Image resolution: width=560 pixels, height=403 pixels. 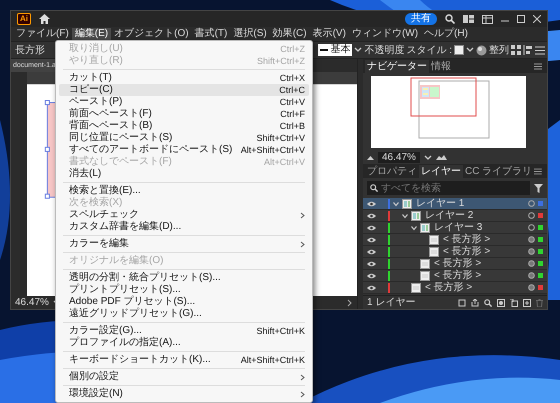 I want to click on menu-bar-item: 効果(C), so click(x=290, y=34).